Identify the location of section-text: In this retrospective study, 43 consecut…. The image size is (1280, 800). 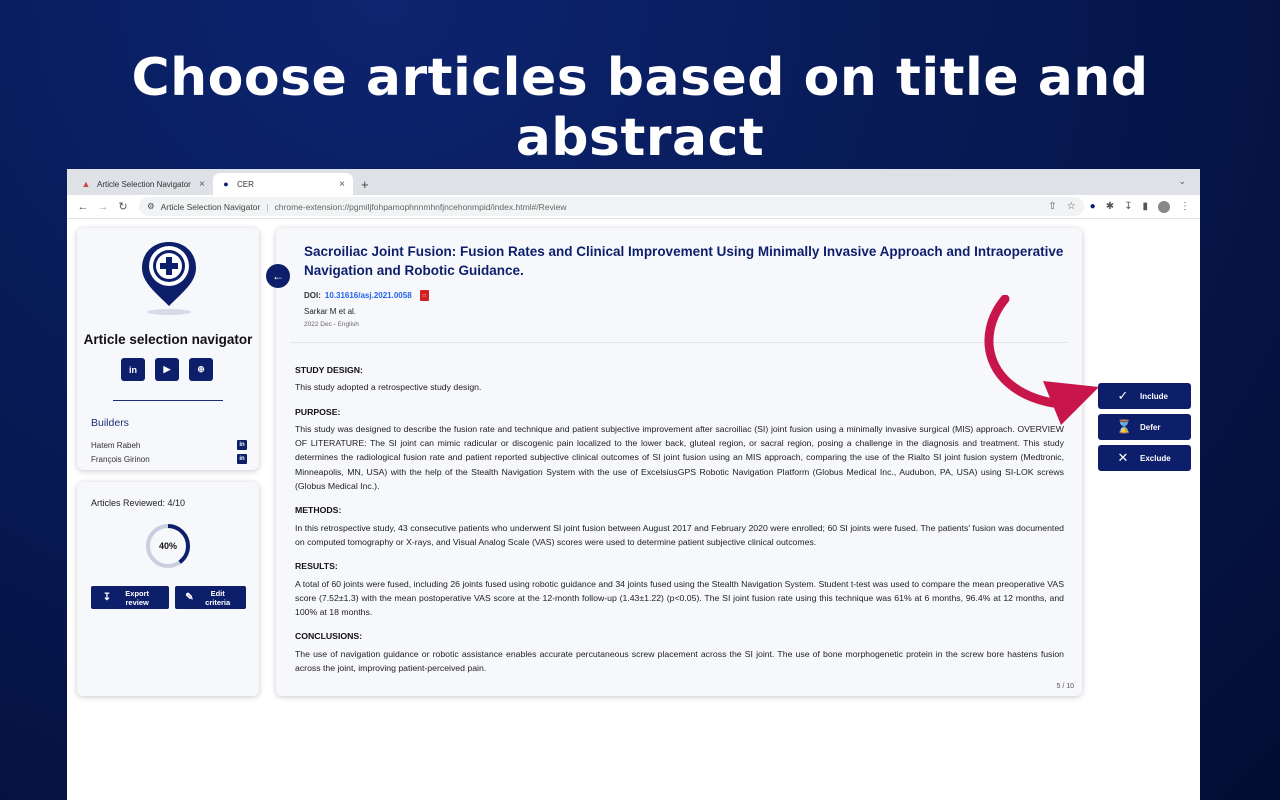
(679, 534).